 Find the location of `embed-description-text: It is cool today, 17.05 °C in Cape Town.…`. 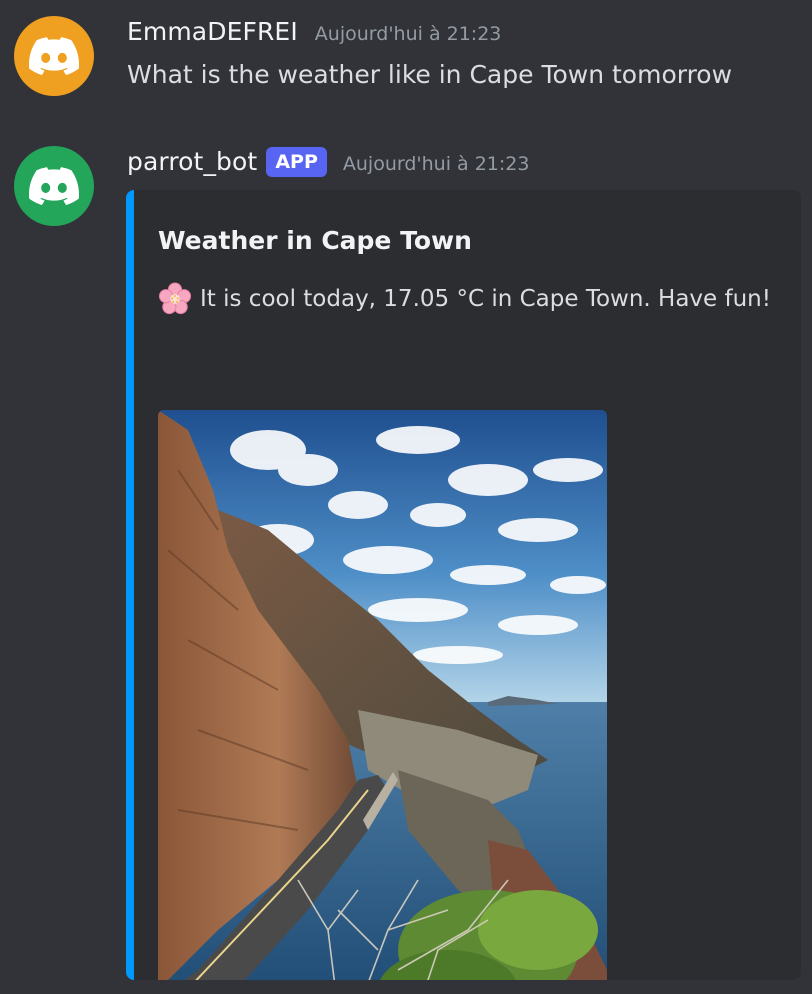

embed-description-text: It is cool today, 17.05 °C in Cape Town.… is located at coordinates (485, 299).